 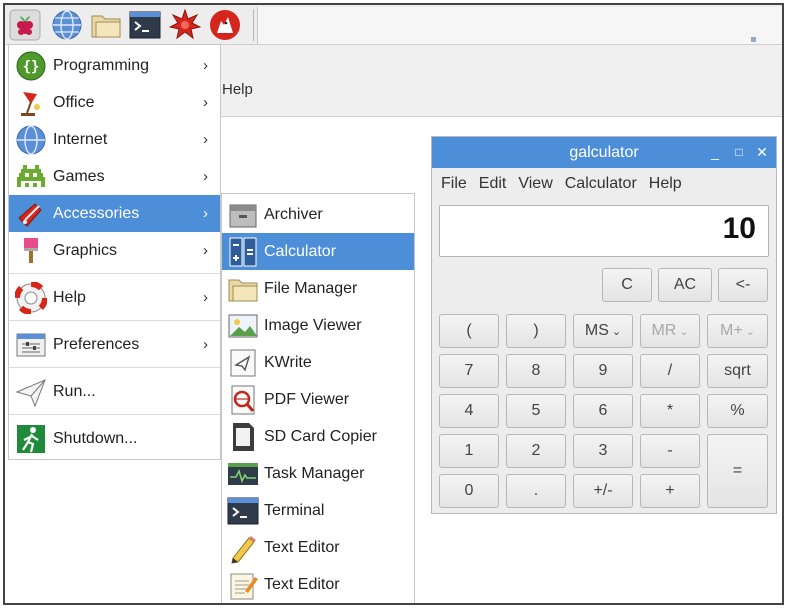 What do you see at coordinates (603, 411) in the screenshot?
I see `key-6: 6` at bounding box center [603, 411].